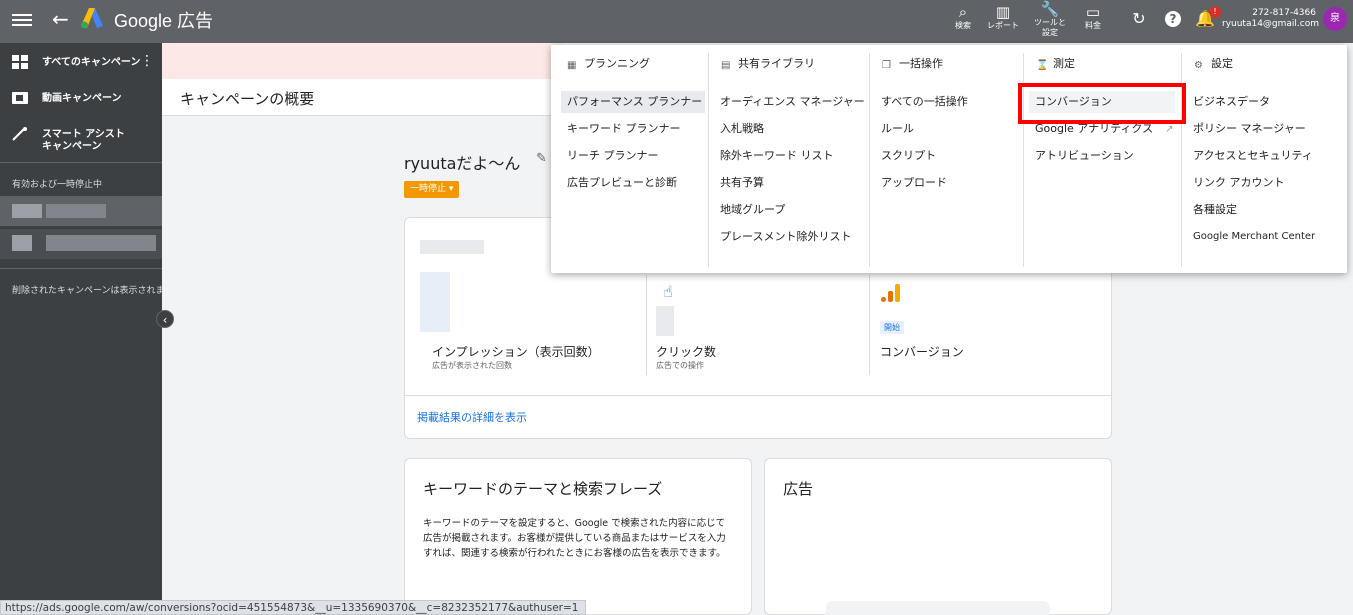 This screenshot has width=1353, height=615. Describe the element at coordinates (1231, 102) in the screenshot. I see `menu-item-business-data: ビジネスデータ` at that location.